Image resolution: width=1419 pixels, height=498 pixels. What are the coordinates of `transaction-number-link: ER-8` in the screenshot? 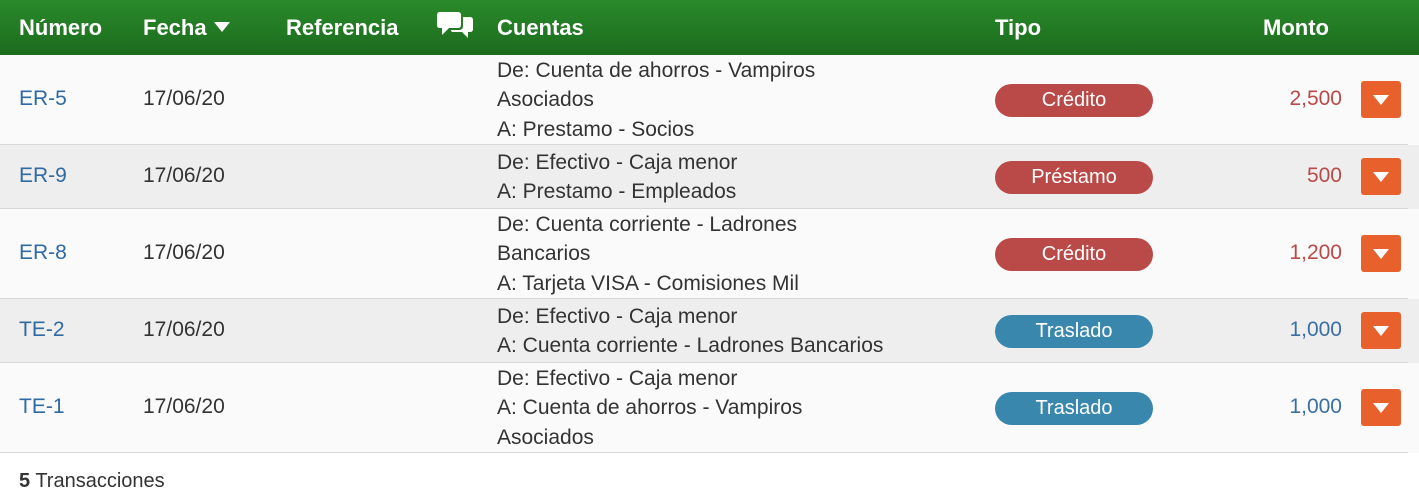 It's located at (43, 253).